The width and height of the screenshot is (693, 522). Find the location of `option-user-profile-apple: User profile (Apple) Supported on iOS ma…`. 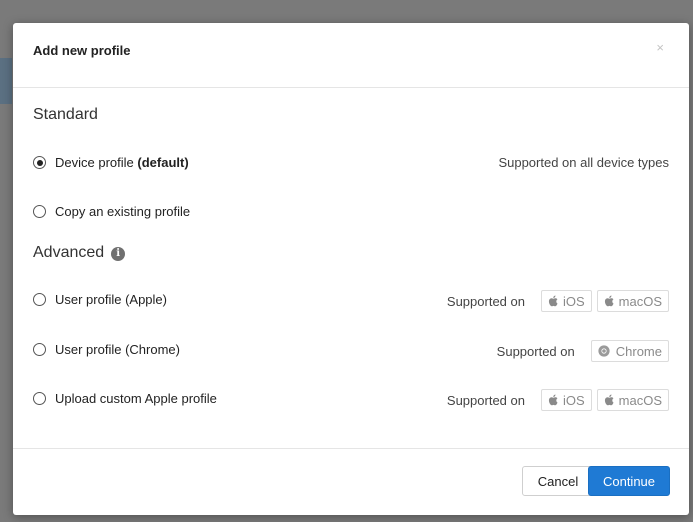

option-user-profile-apple: User profile (Apple) Supported on iOS ma… is located at coordinates (351, 301).